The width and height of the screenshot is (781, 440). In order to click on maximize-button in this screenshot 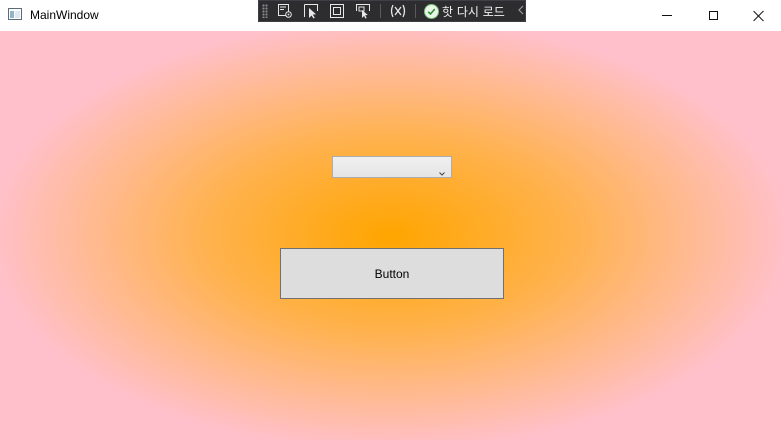, I will do `click(713, 15)`.